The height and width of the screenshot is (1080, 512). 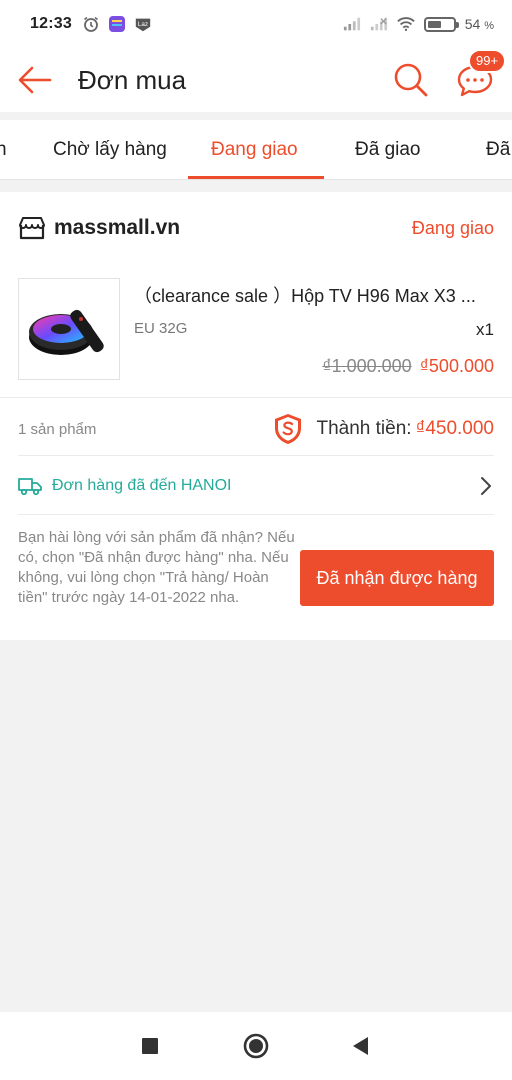 I want to click on home-button, so click(x=256, y=1046).